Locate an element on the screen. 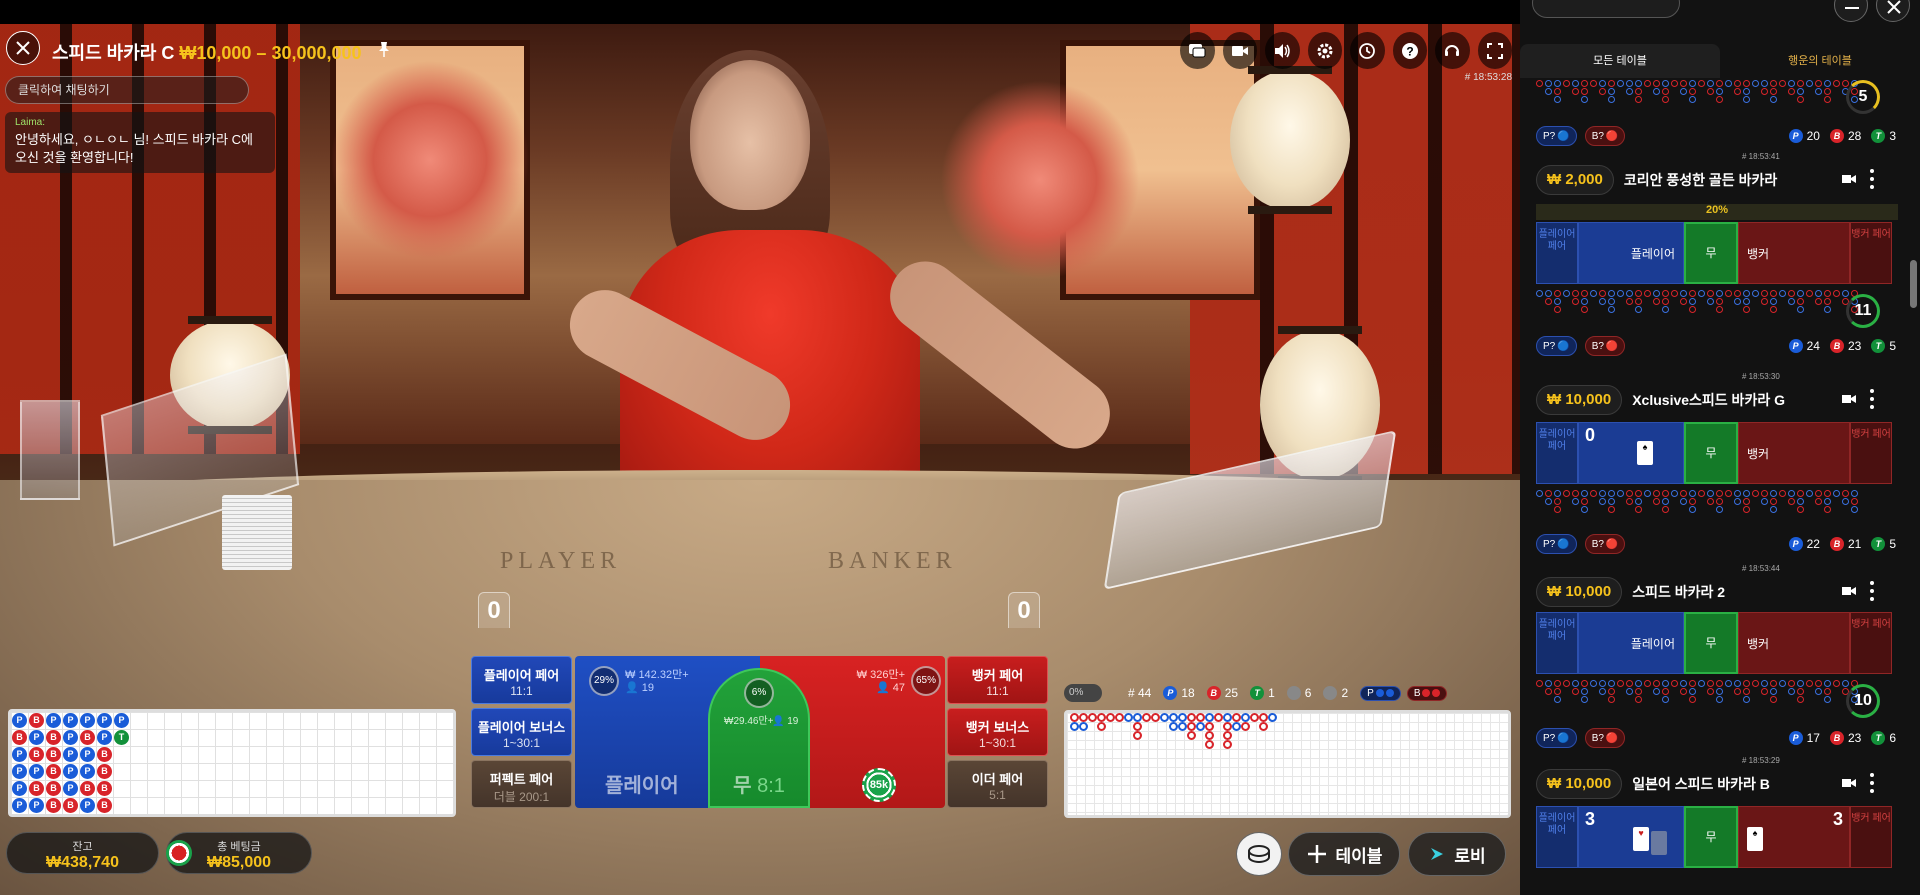  minimize-button is located at coordinates (1851, 11).